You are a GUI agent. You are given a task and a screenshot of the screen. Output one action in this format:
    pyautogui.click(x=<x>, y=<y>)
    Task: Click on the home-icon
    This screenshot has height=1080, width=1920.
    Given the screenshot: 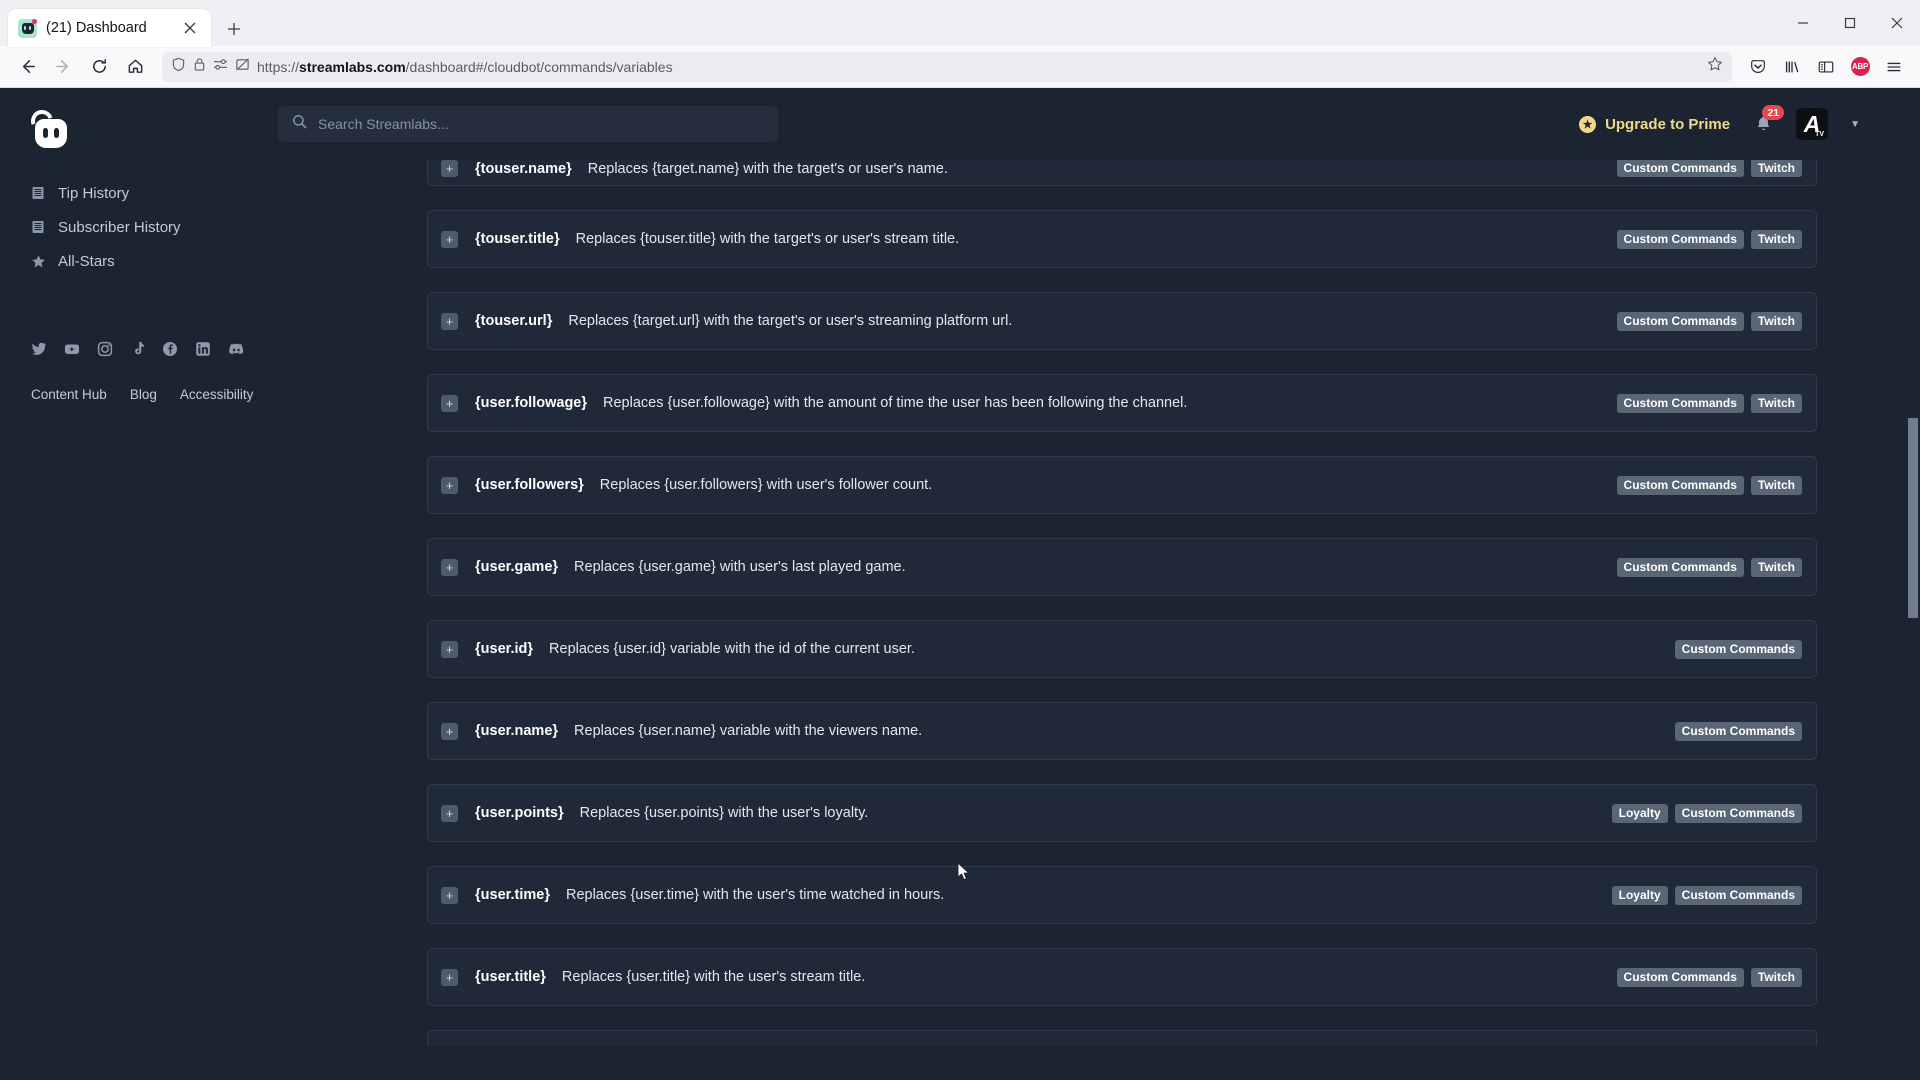 What is the action you would take?
    pyautogui.click(x=135, y=67)
    